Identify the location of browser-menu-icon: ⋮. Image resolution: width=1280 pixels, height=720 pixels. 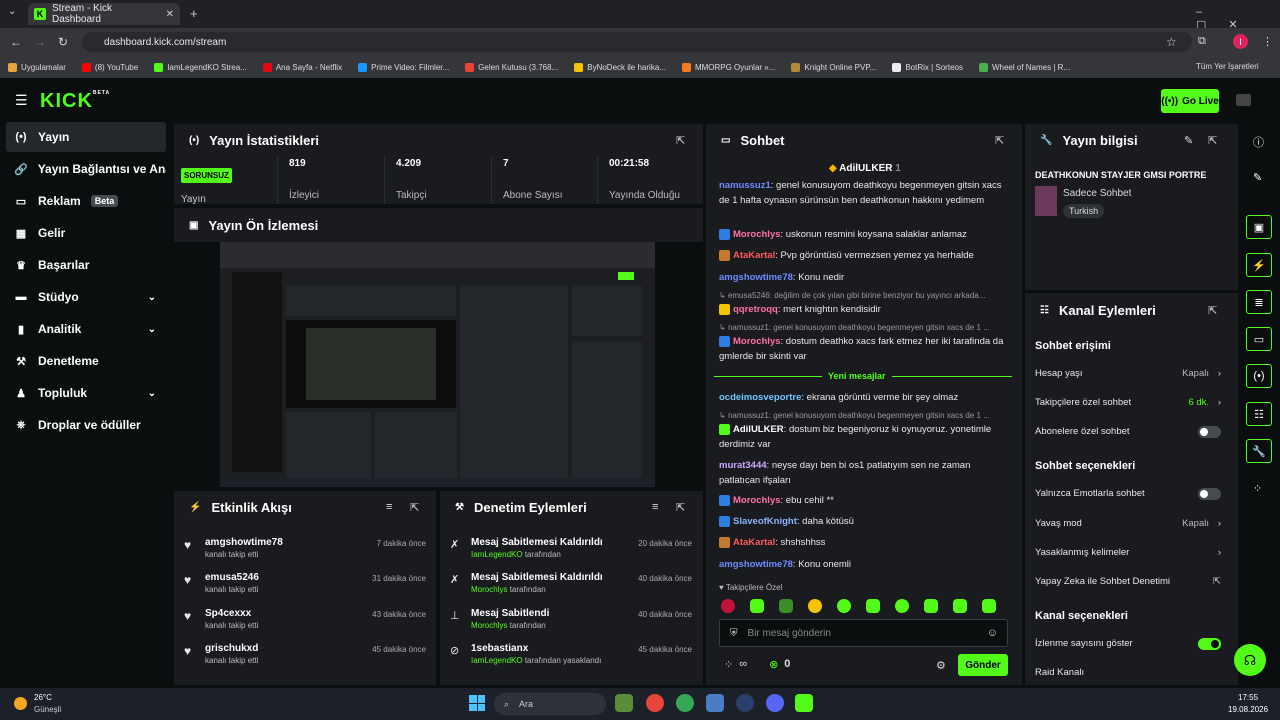
(1267, 41).